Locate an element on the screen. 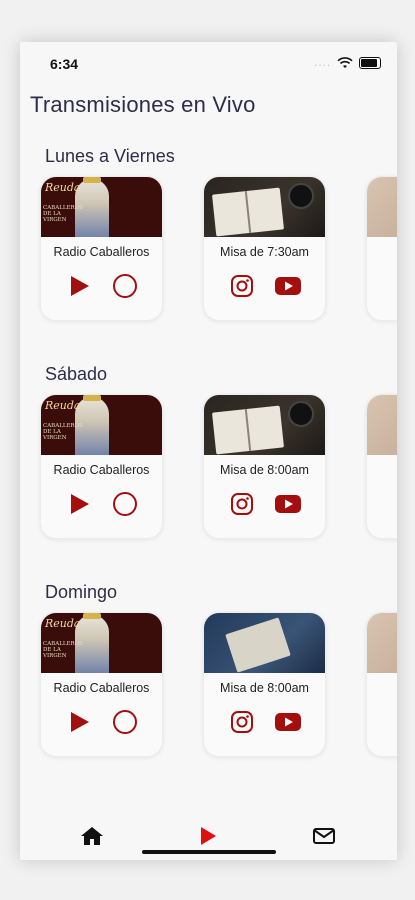 This screenshot has width=415, height=900. mail-icon is located at coordinates (324, 836).